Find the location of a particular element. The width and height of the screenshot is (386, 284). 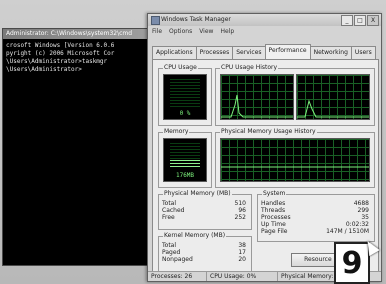

stat-row: Threads 299 is located at coordinates (315, 210).